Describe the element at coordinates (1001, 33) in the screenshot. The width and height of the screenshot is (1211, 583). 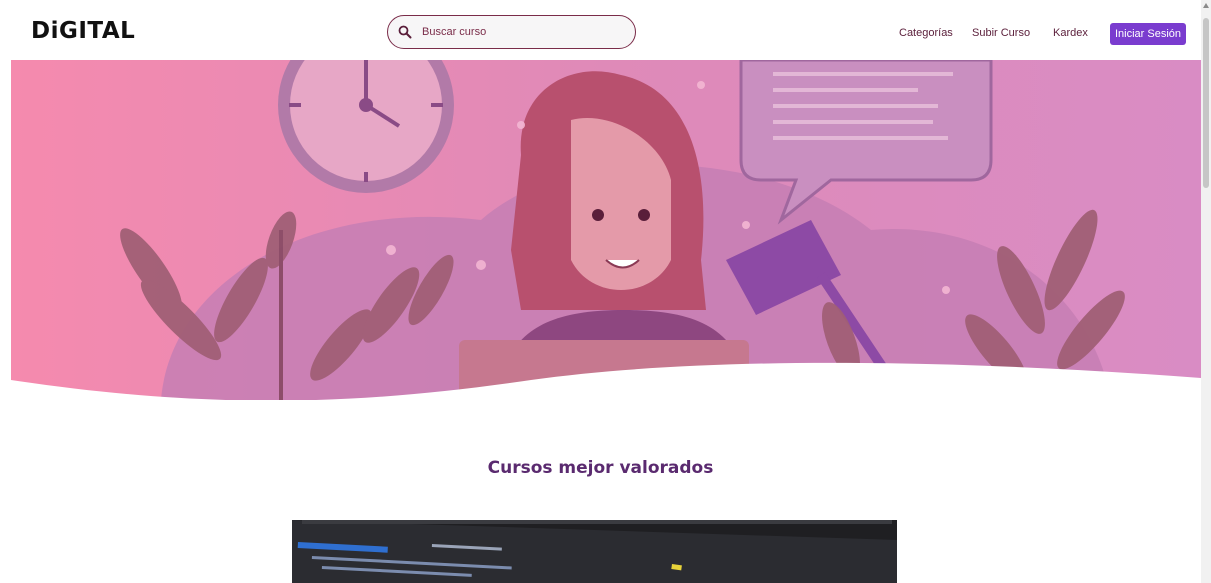
I see `nav-link-subir-curso: Subir Curso` at that location.